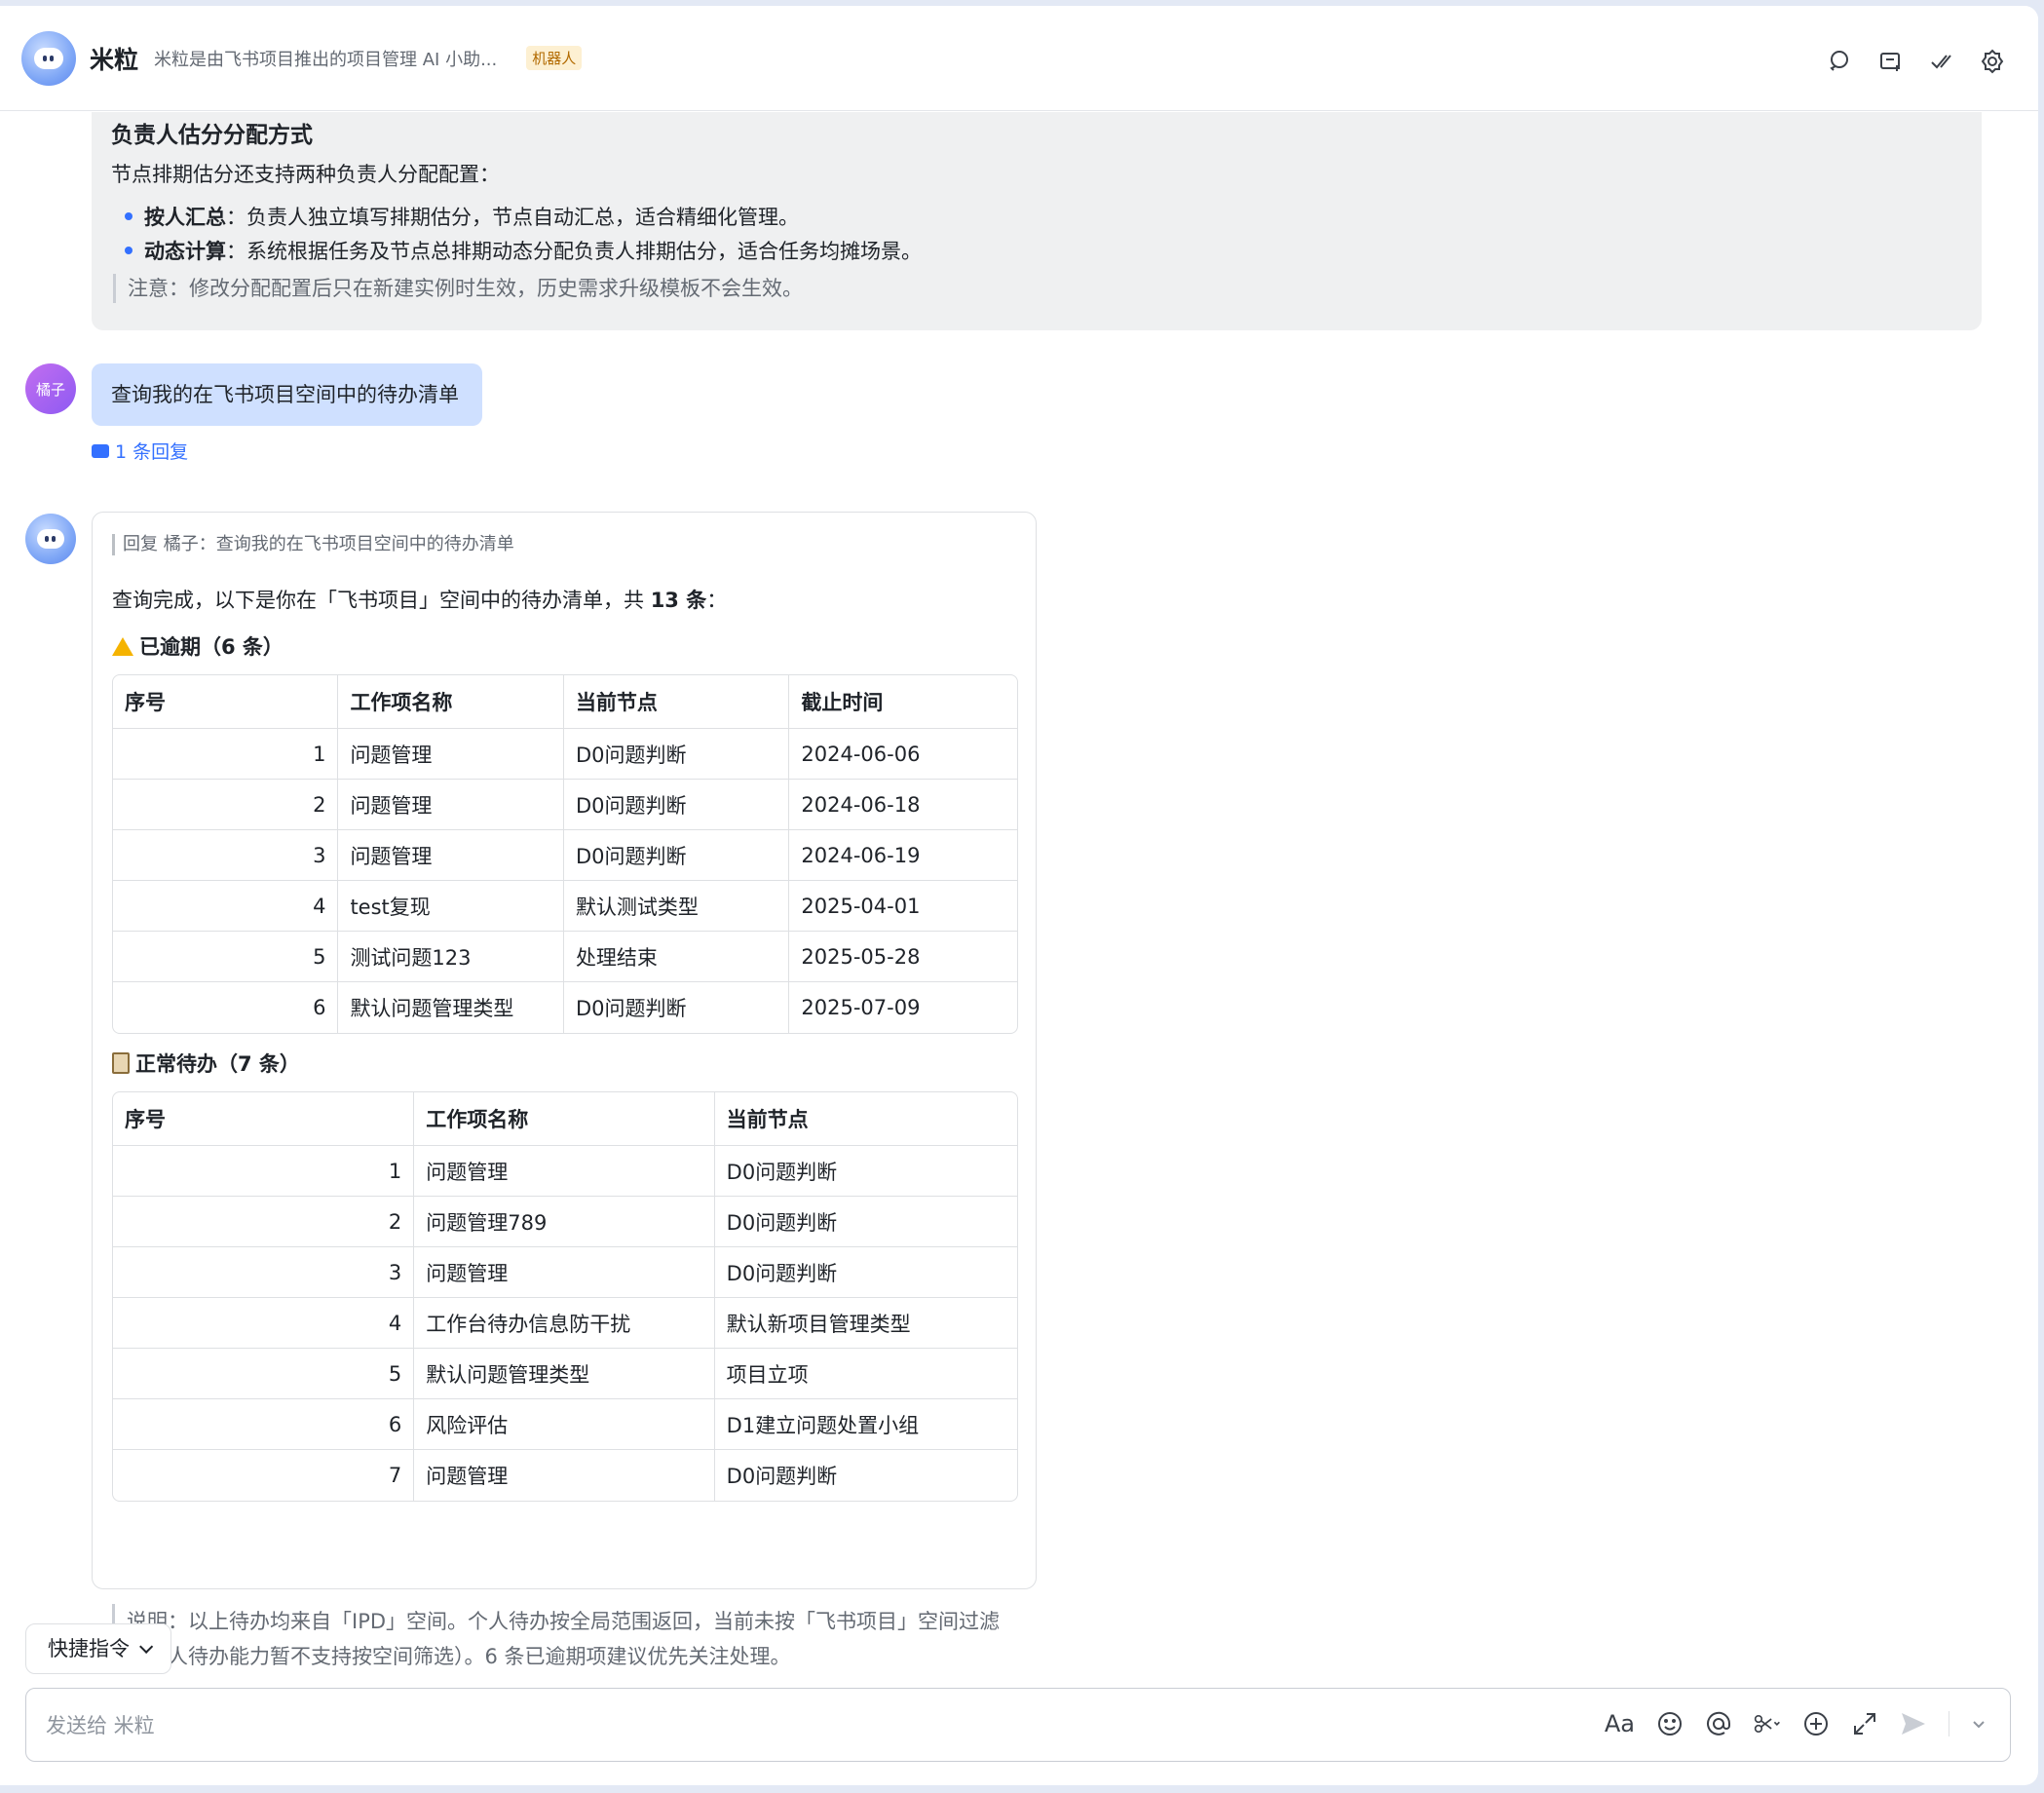  I want to click on table-row: 5 默认问题管理类型 项目立项, so click(565, 1374).